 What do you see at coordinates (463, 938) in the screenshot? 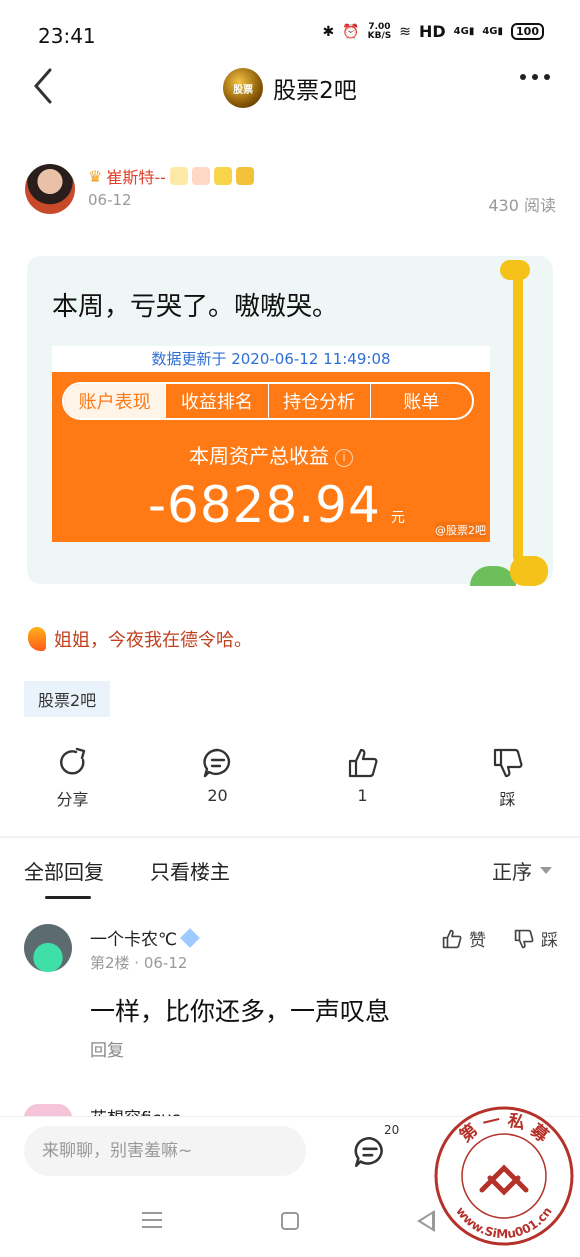
I see `reply-like-button: 赞` at bounding box center [463, 938].